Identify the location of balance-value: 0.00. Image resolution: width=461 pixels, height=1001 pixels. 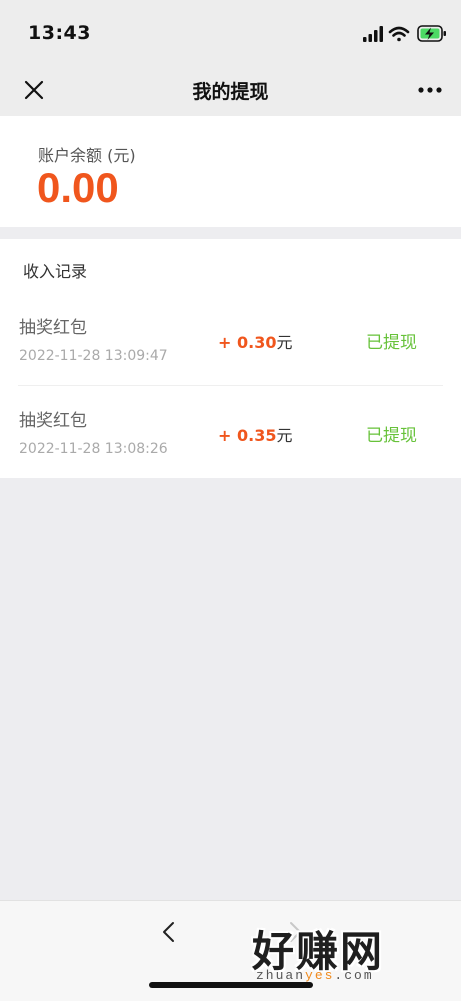
(78, 187).